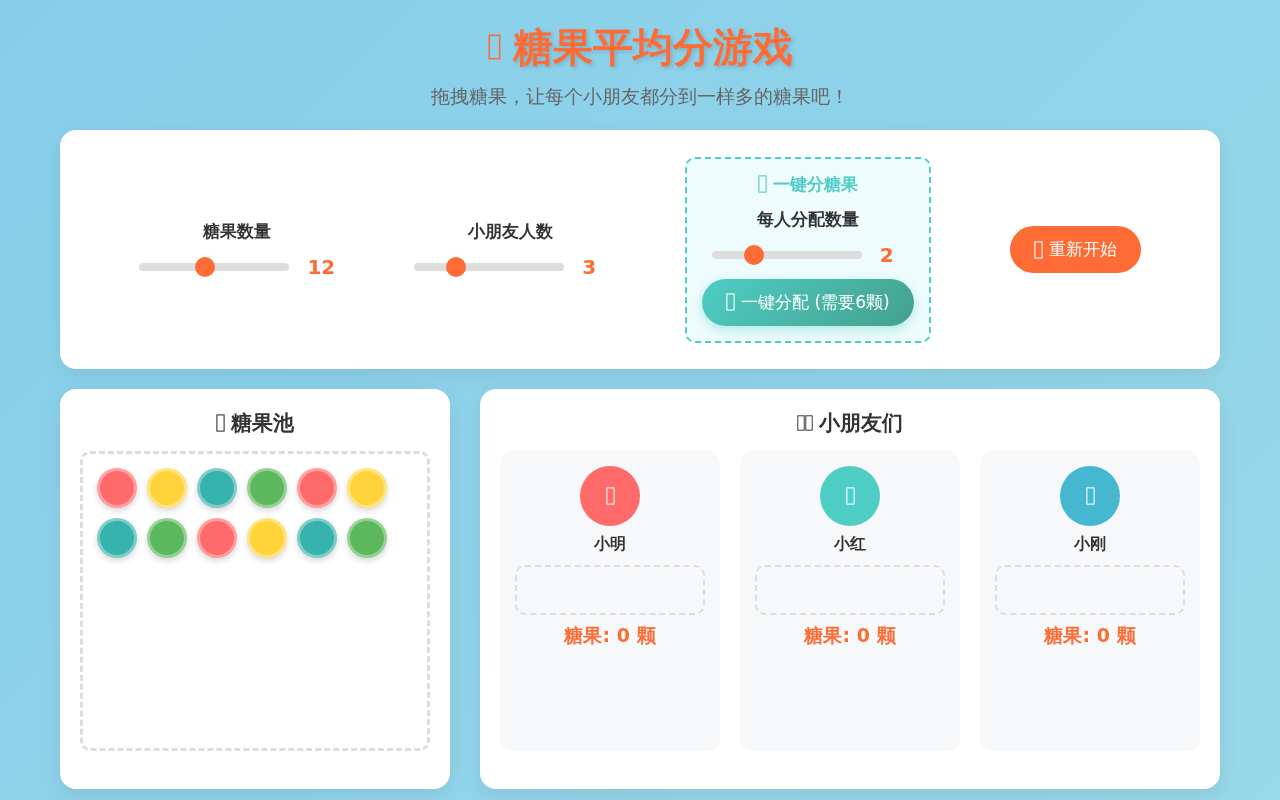 This screenshot has height=800, width=1280. Describe the element at coordinates (808, 302) in the screenshot. I see `split-button: 一键分配 (需要6颗)` at that location.